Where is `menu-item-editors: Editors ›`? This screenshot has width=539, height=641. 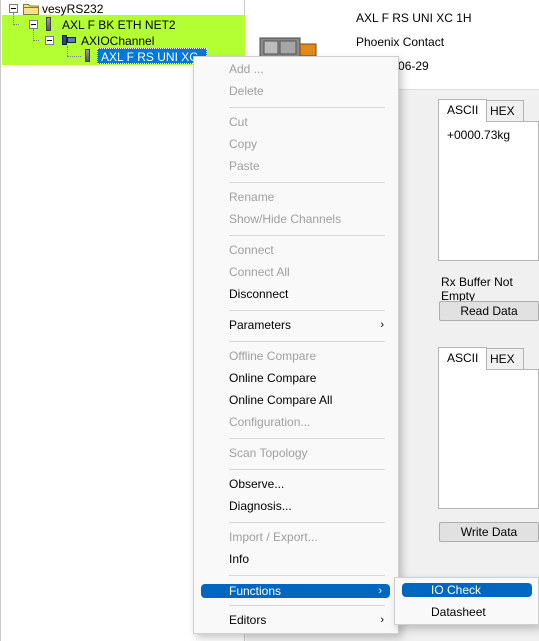
menu-item-editors: Editors › is located at coordinates (296, 620).